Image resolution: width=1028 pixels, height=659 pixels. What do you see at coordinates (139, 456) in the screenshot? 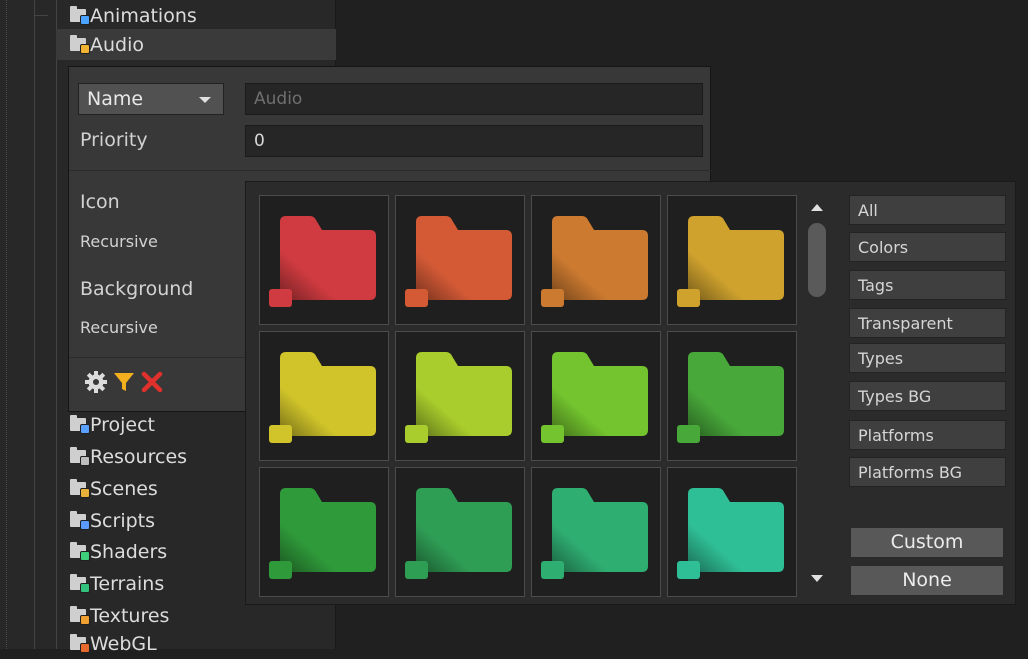
I see `tree-item-label: Resources` at bounding box center [139, 456].